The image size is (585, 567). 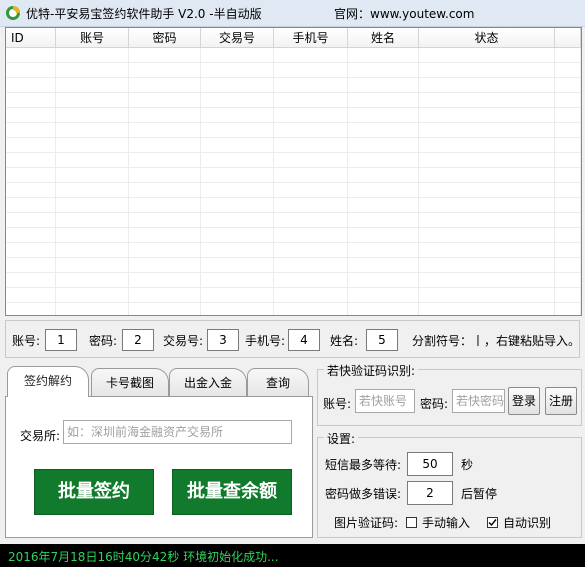 I want to click on register-button: 注册, so click(x=561, y=401).